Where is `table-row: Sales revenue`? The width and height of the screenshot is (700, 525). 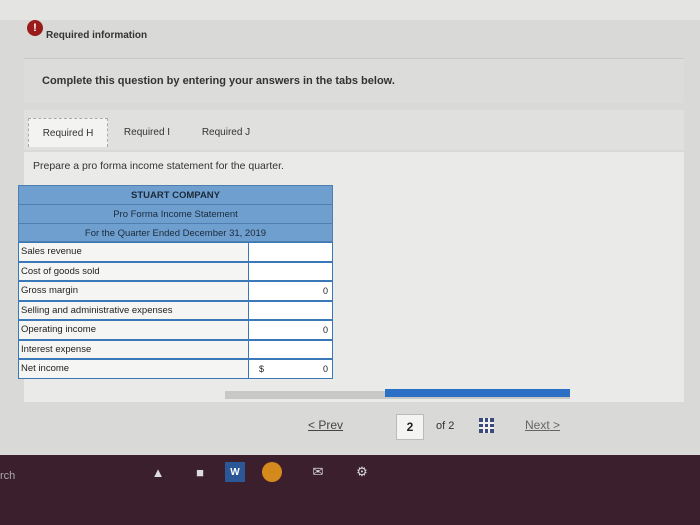 table-row: Sales revenue is located at coordinates (175, 252).